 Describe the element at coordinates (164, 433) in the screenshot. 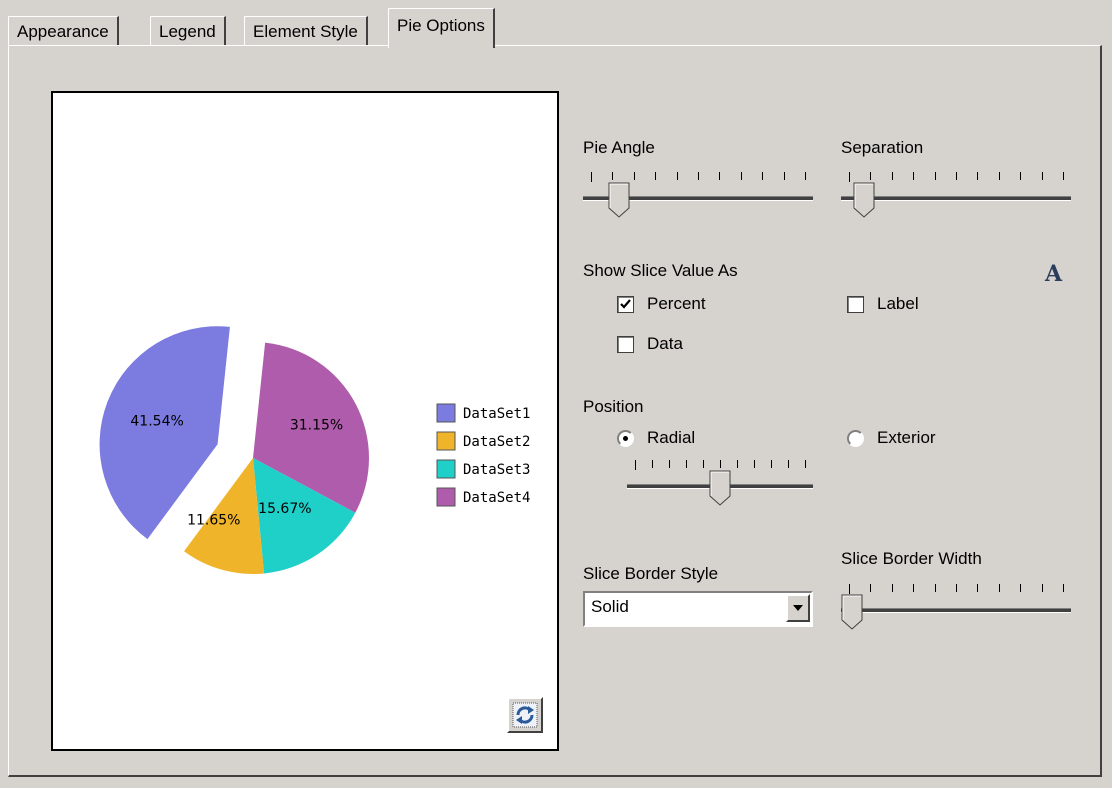

I see `pie-slice-dataset1` at that location.